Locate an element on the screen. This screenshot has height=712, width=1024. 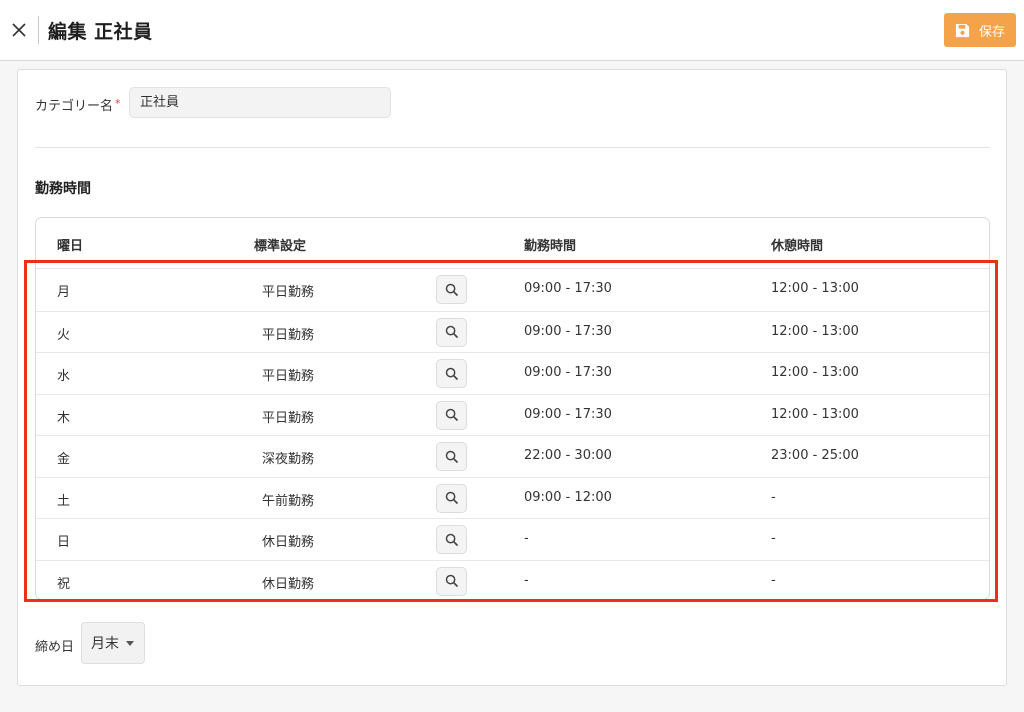
column-header-work-time: 勤務時間 is located at coordinates (550, 246).